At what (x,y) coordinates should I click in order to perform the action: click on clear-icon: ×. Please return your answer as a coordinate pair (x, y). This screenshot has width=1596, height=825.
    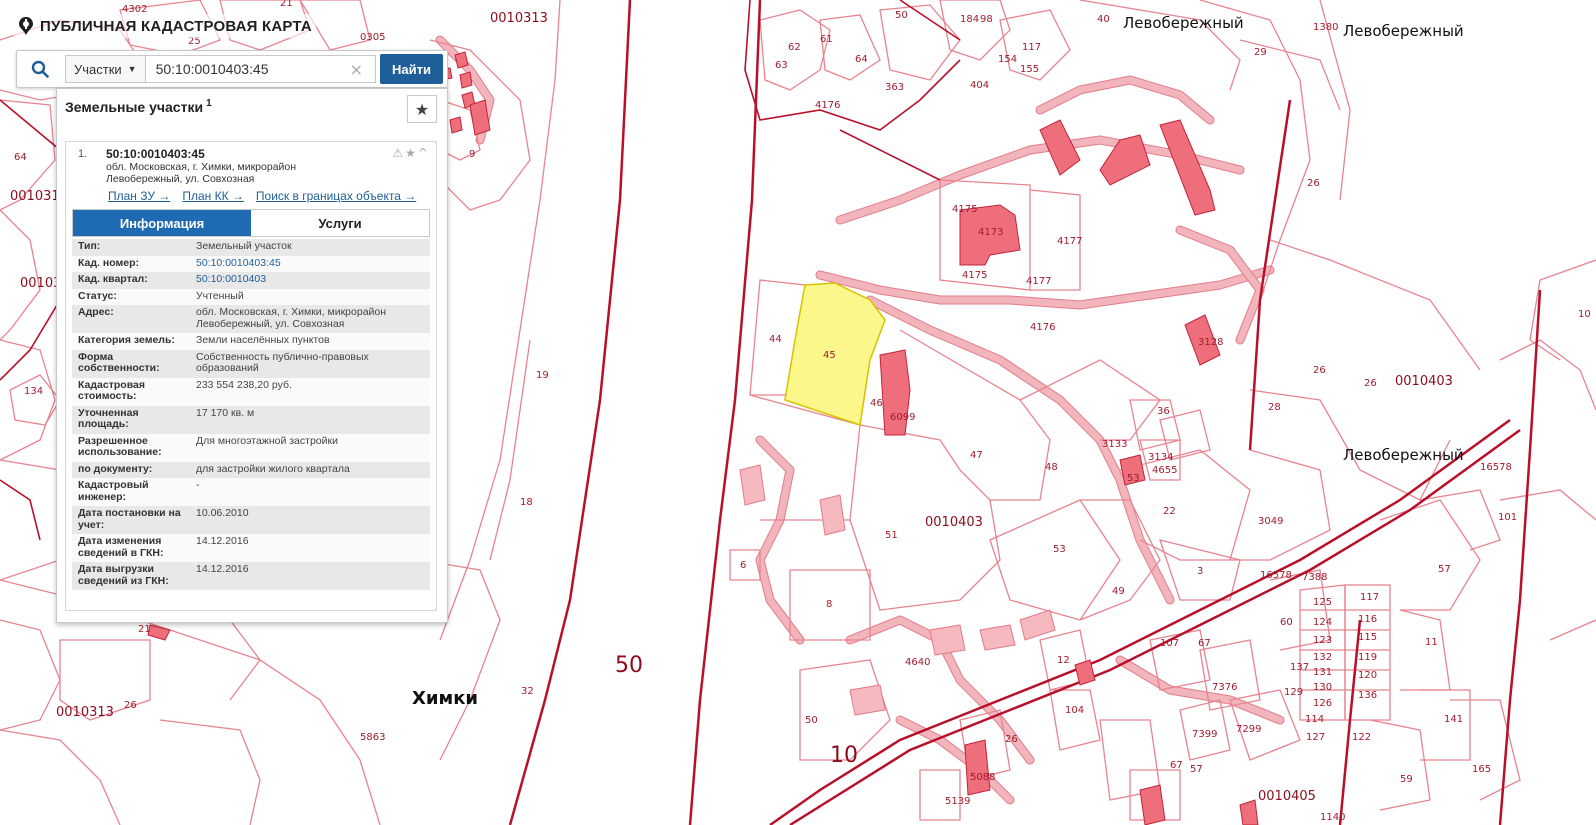
    Looking at the image, I should click on (356, 69).